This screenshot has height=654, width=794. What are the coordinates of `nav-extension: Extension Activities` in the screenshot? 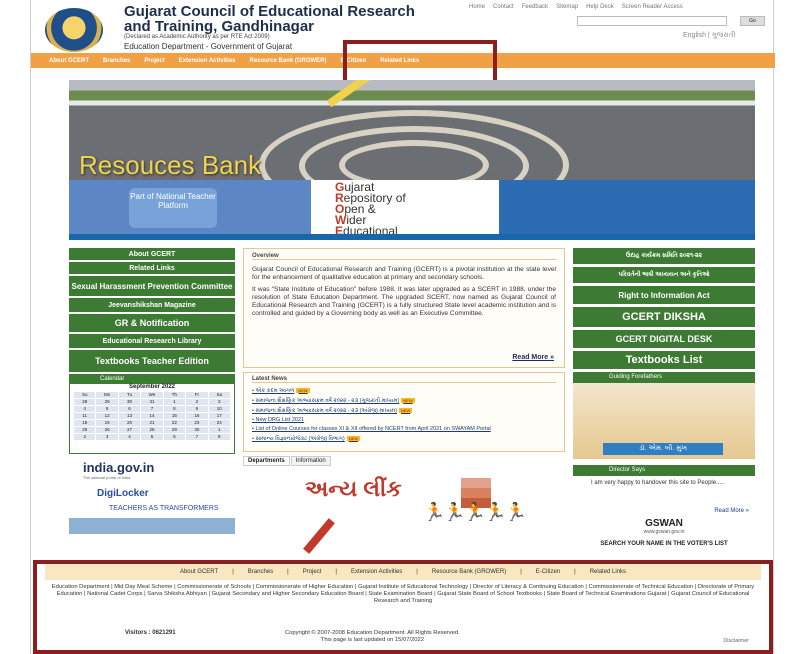 It's located at (214, 61).